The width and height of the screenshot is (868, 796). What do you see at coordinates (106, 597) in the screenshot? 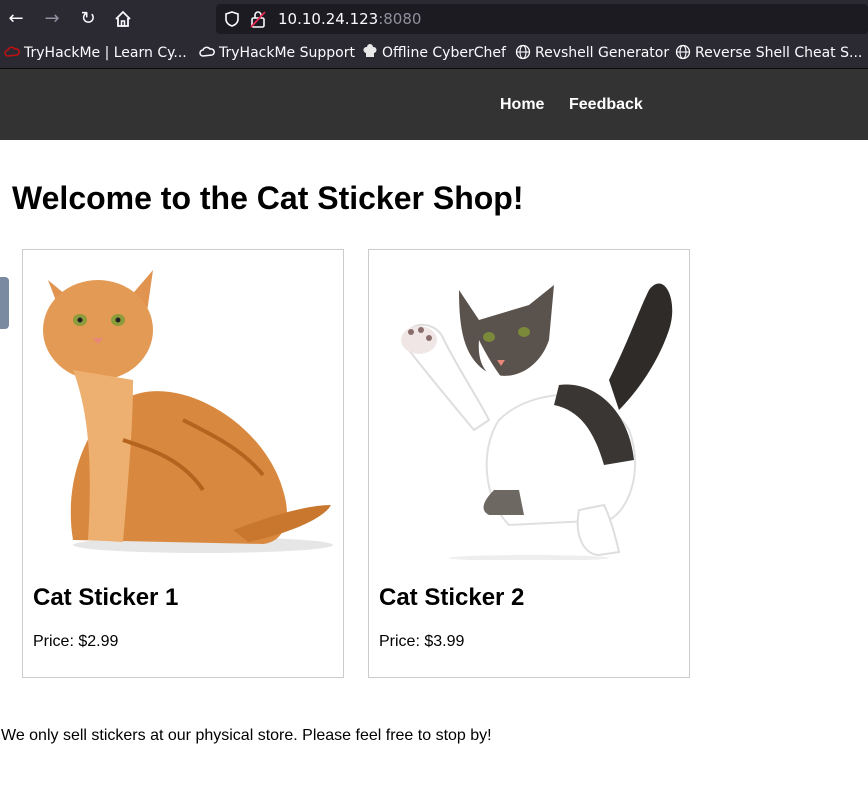
I see `product-name: Cat Sticker 1` at bounding box center [106, 597].